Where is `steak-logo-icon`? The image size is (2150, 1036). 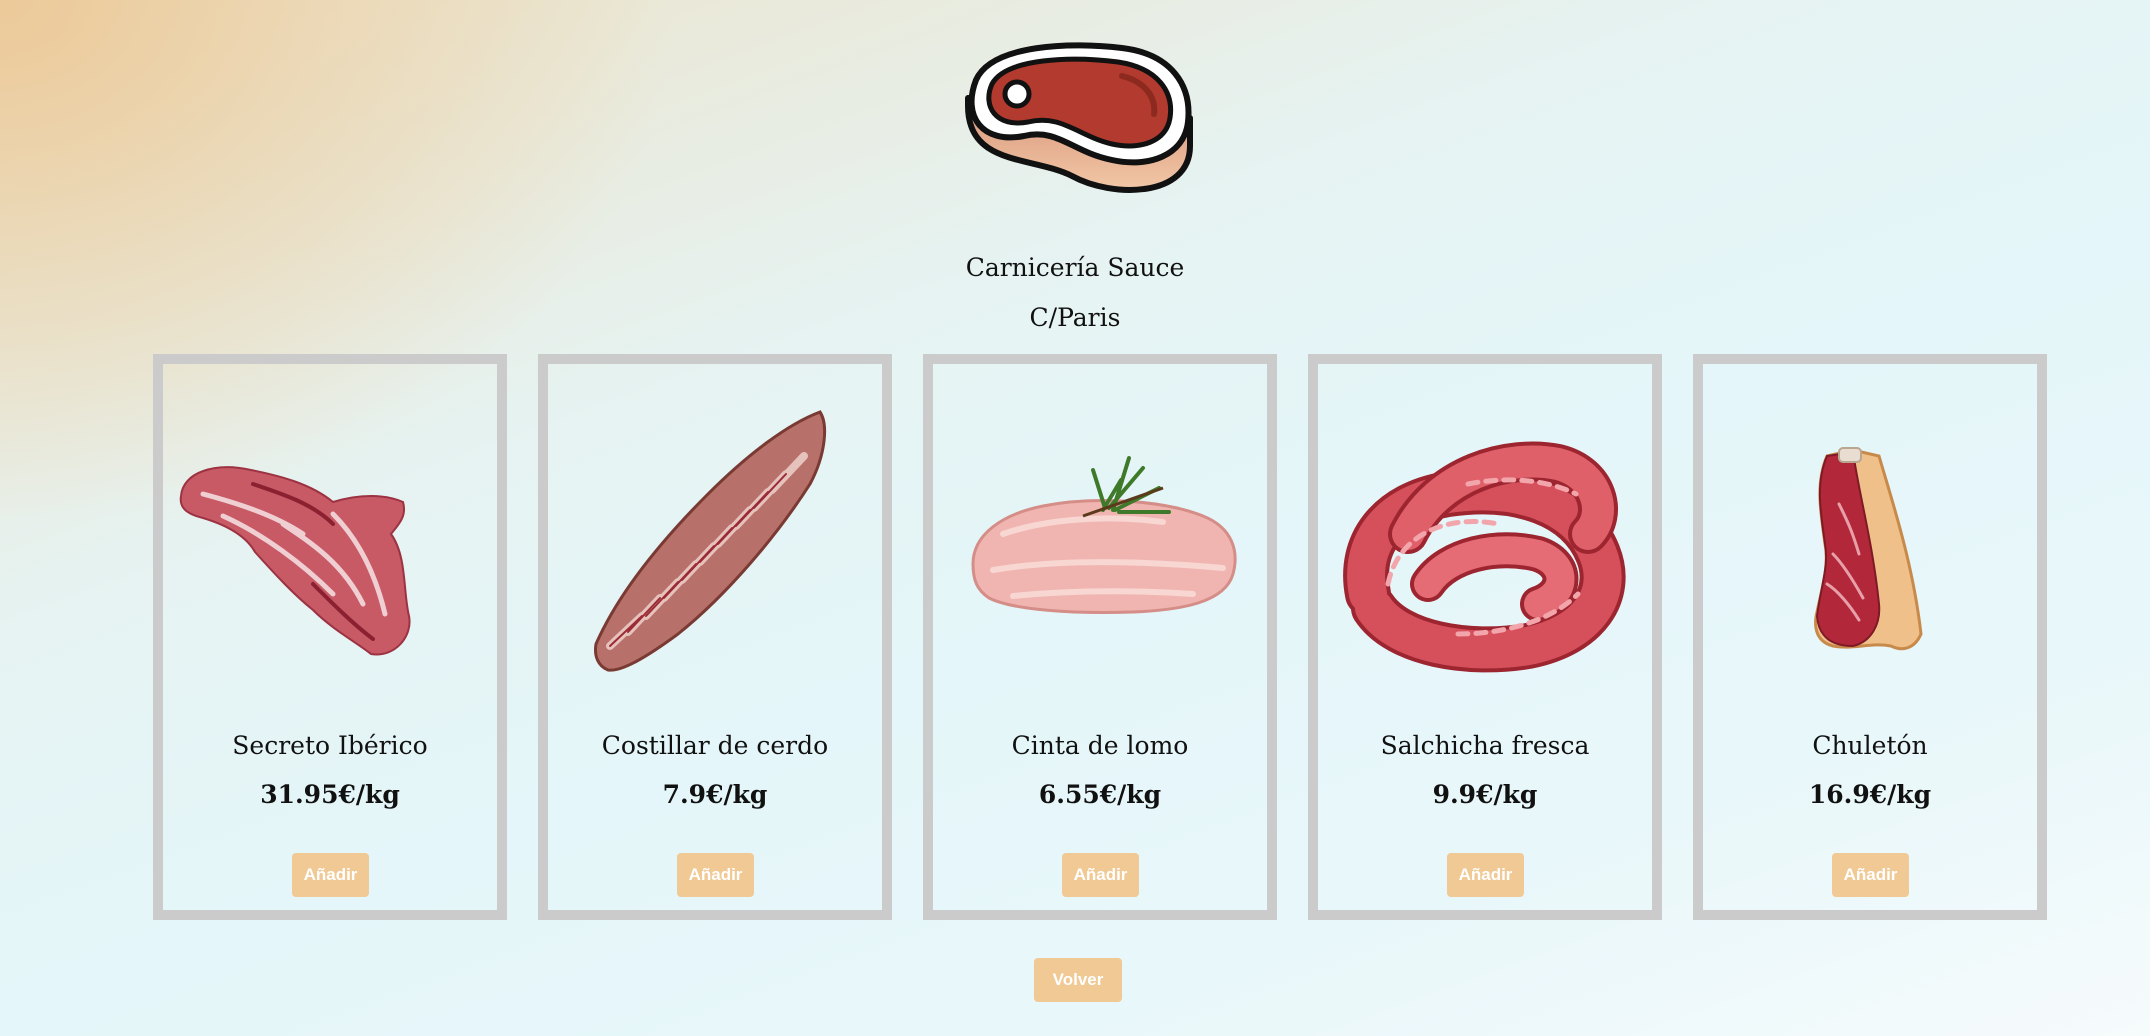 steak-logo-icon is located at coordinates (1079, 117).